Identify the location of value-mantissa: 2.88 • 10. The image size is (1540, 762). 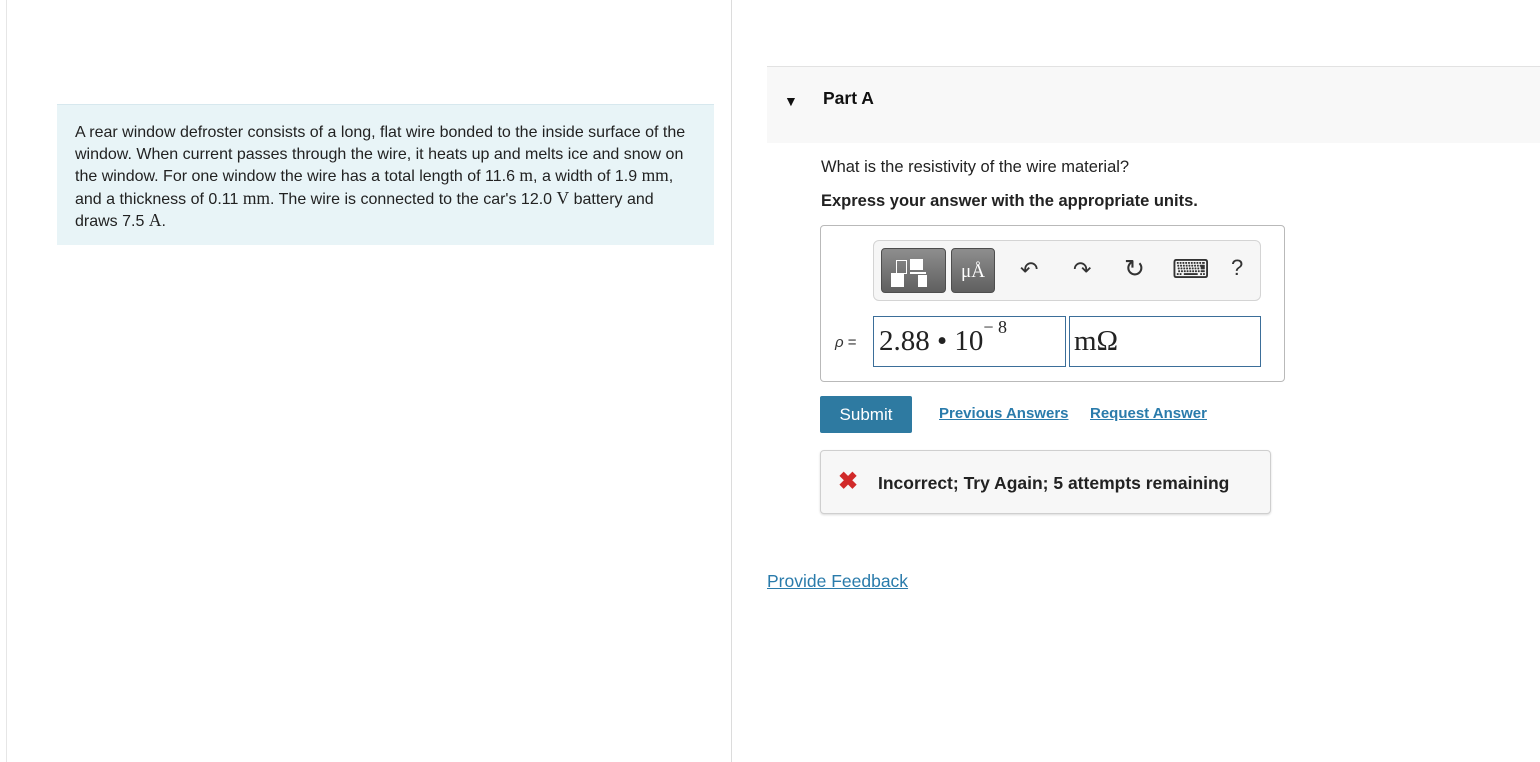
(931, 341).